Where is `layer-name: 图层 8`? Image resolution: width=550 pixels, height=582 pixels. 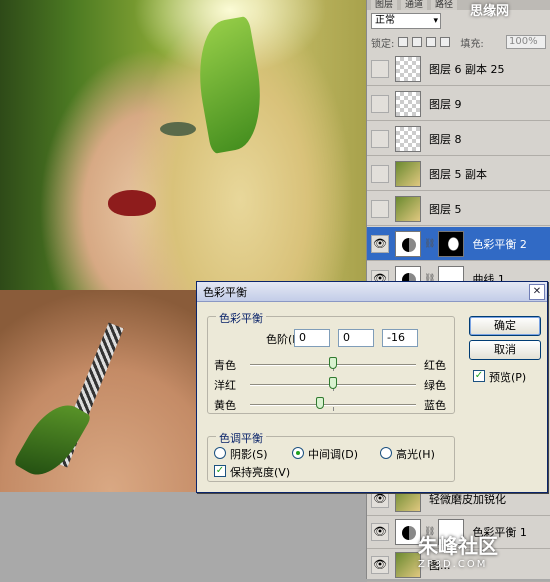 layer-name: 图层 8 is located at coordinates (445, 139).